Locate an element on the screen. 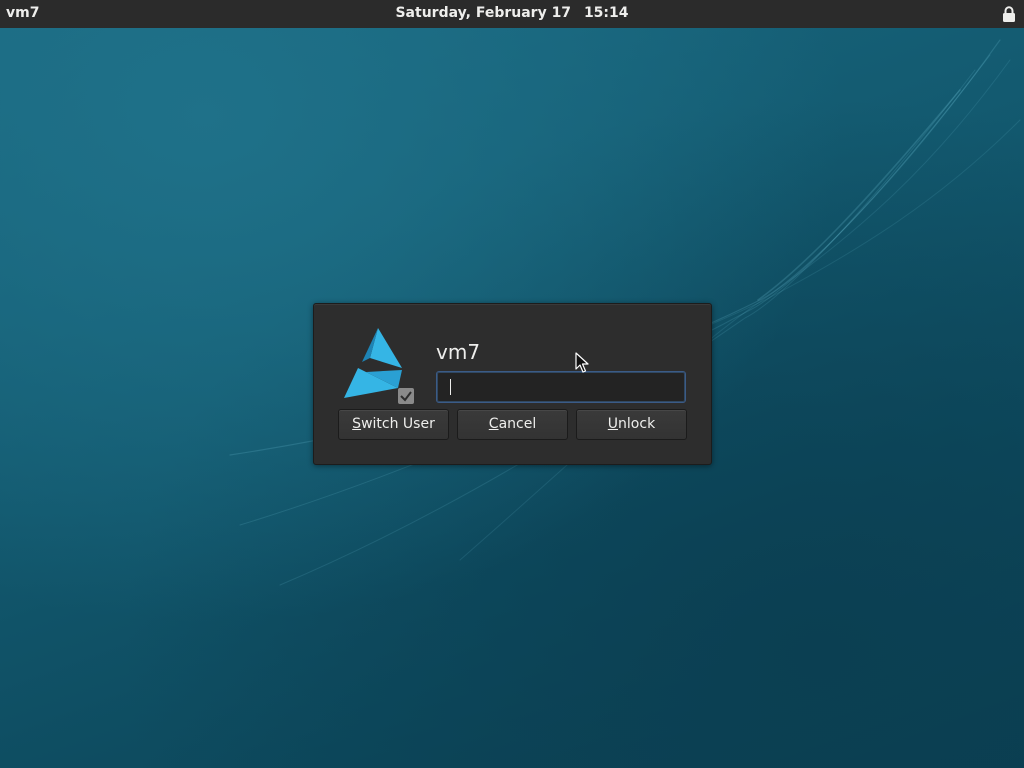 The image size is (1024, 768). unlock-button: Unlock is located at coordinates (631, 424).